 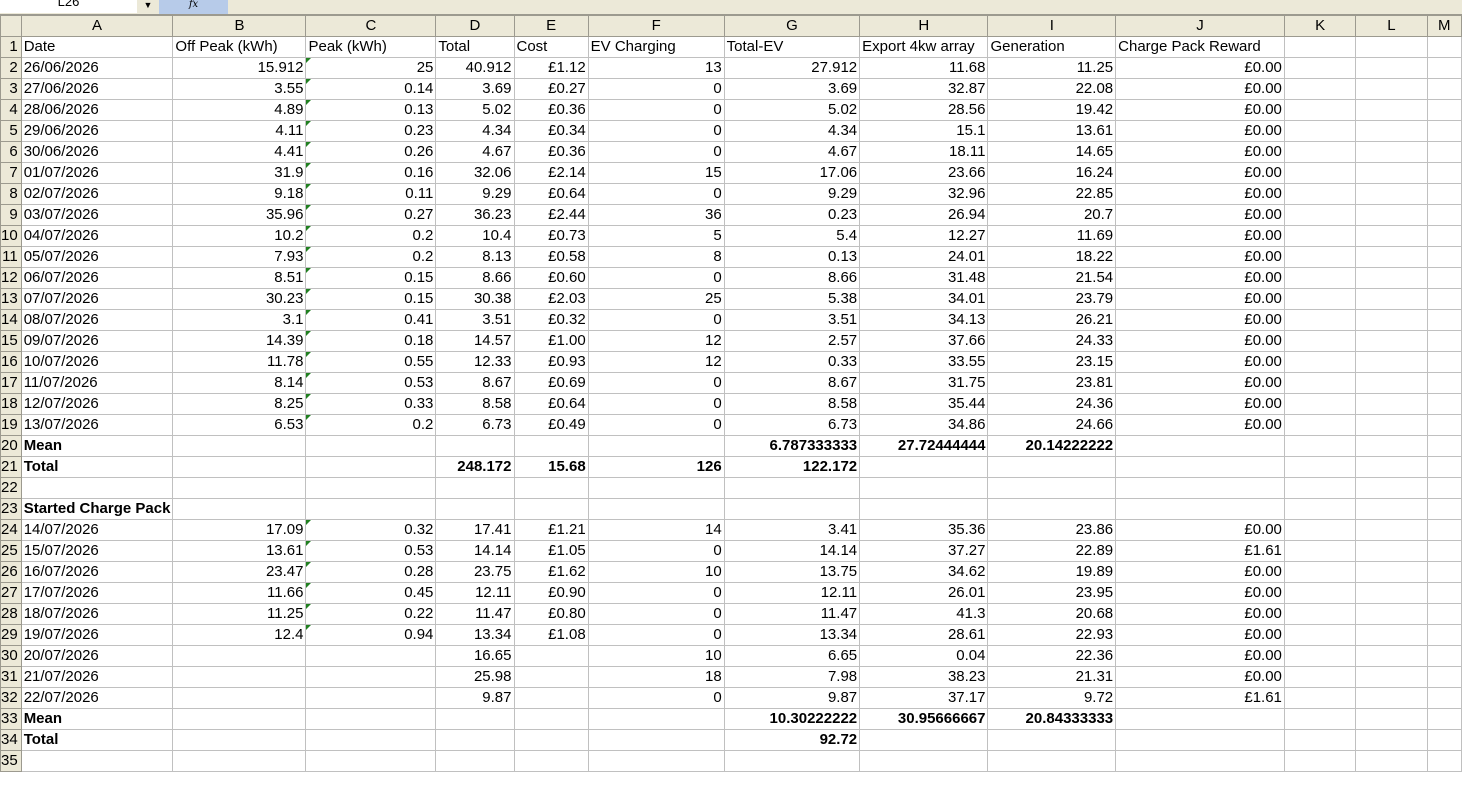 What do you see at coordinates (371, 383) in the screenshot?
I see `cell: 0.53` at bounding box center [371, 383].